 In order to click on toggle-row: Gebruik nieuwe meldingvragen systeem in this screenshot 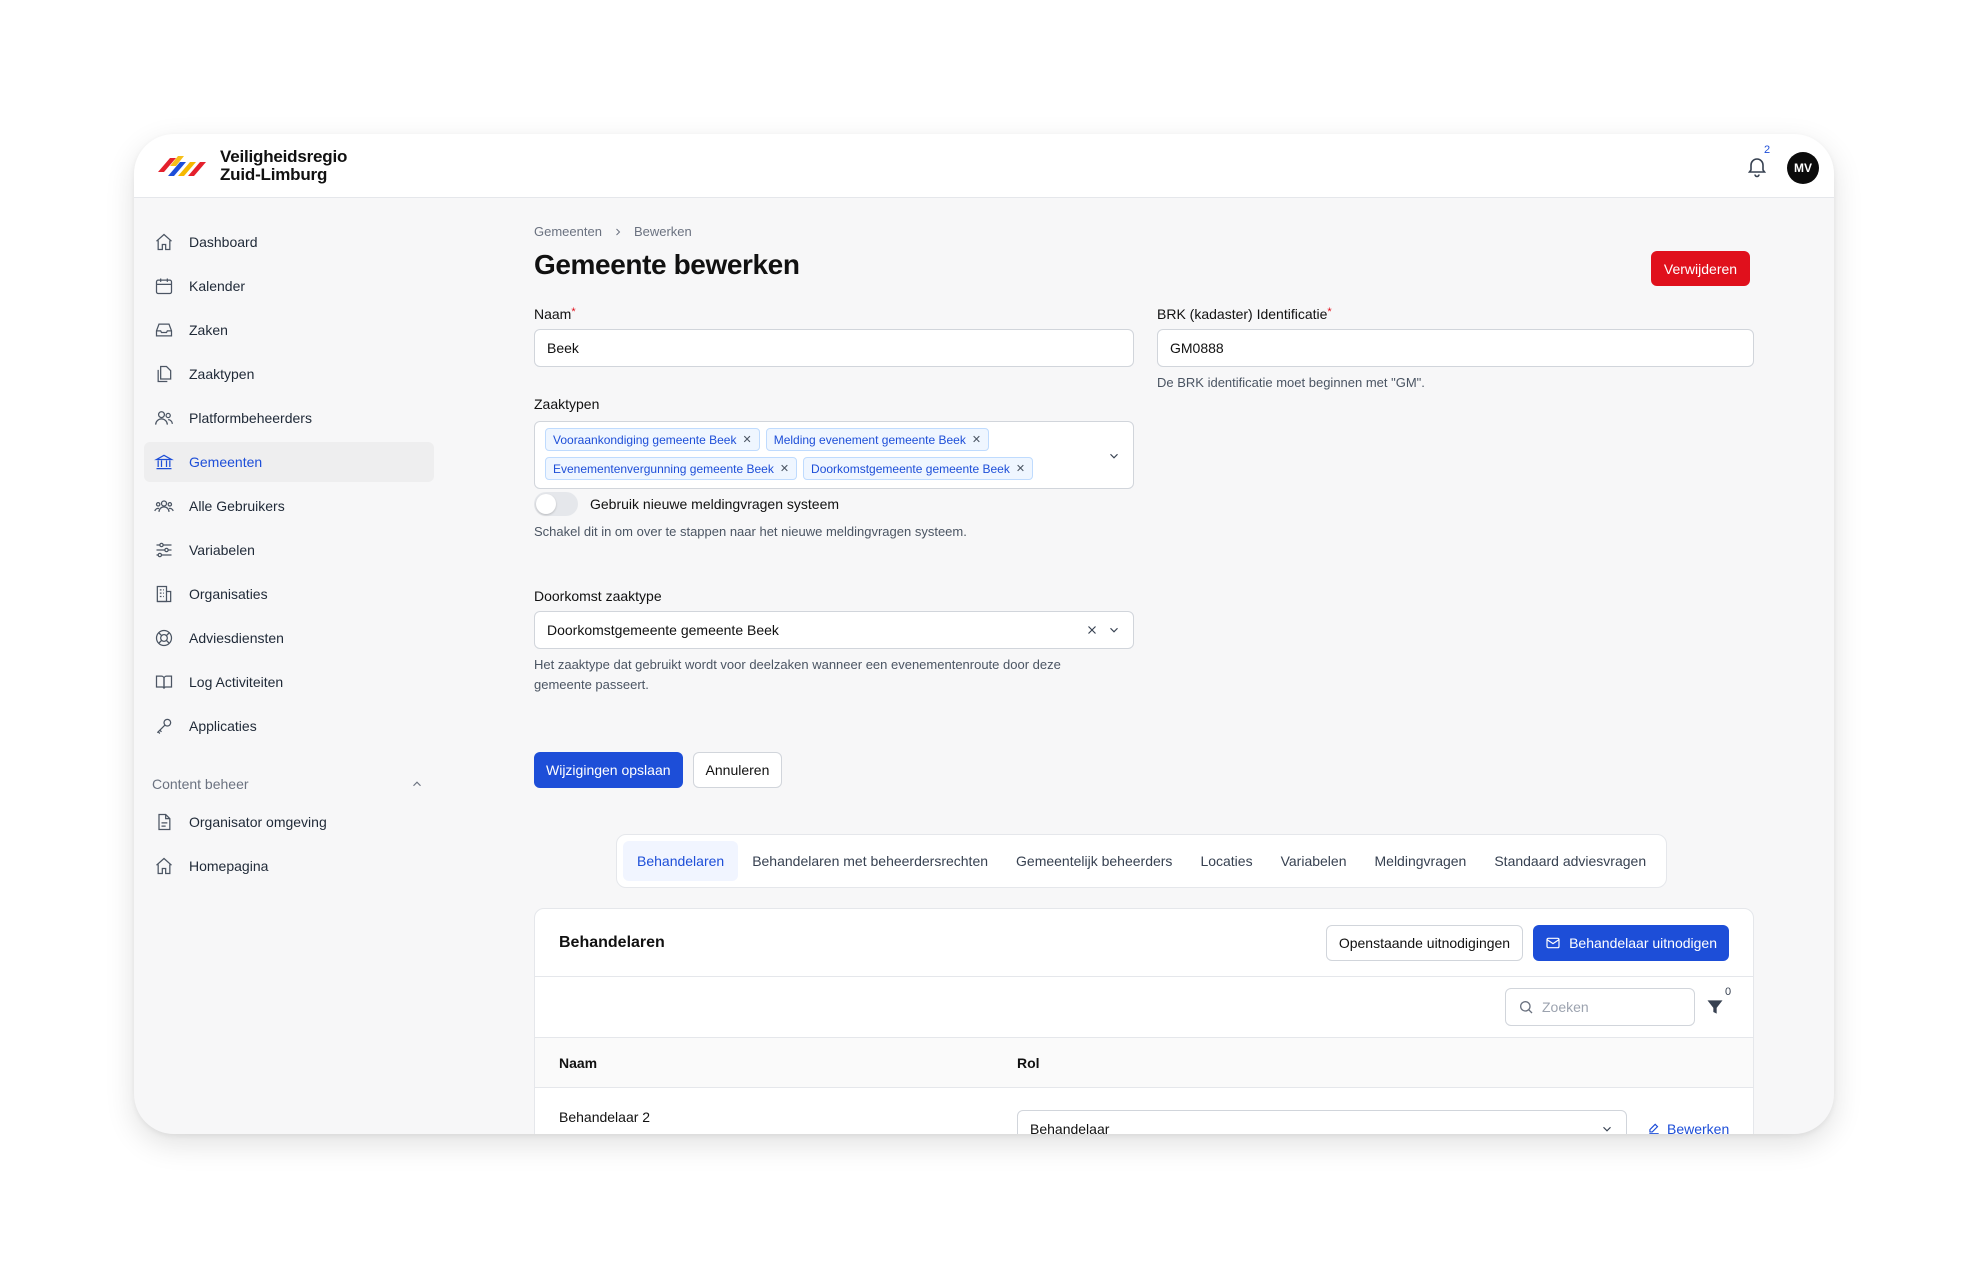, I will do `click(834, 504)`.